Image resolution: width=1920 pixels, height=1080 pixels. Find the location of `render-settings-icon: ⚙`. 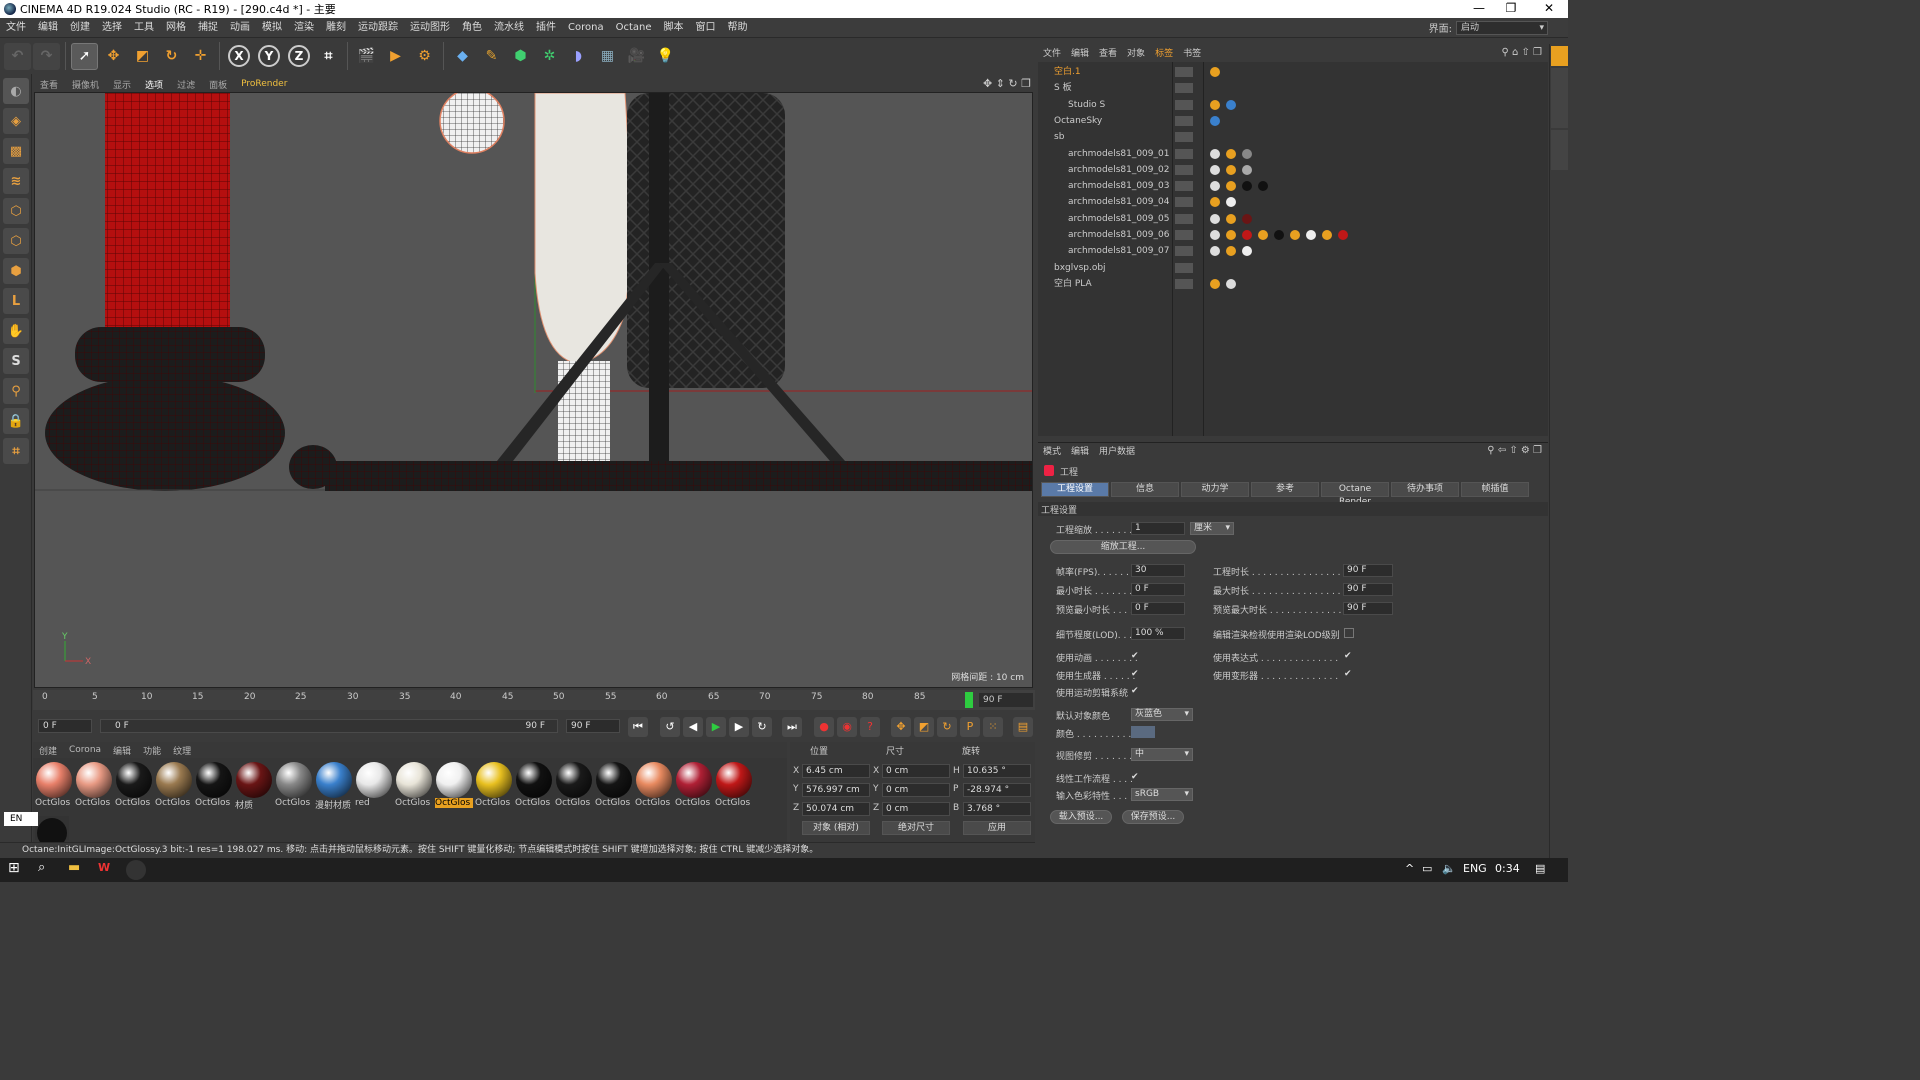

render-settings-icon: ⚙ is located at coordinates (424, 56).